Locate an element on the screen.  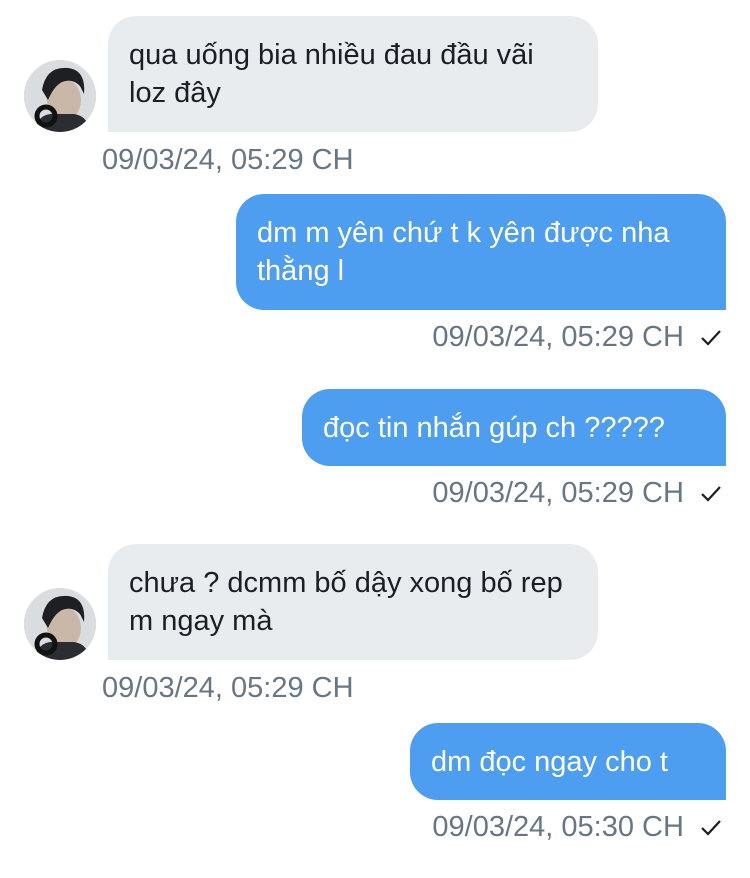
message-text: chưa ? dcmm bố dậy xong bố rep m ngay mà is located at coordinates (346, 602).